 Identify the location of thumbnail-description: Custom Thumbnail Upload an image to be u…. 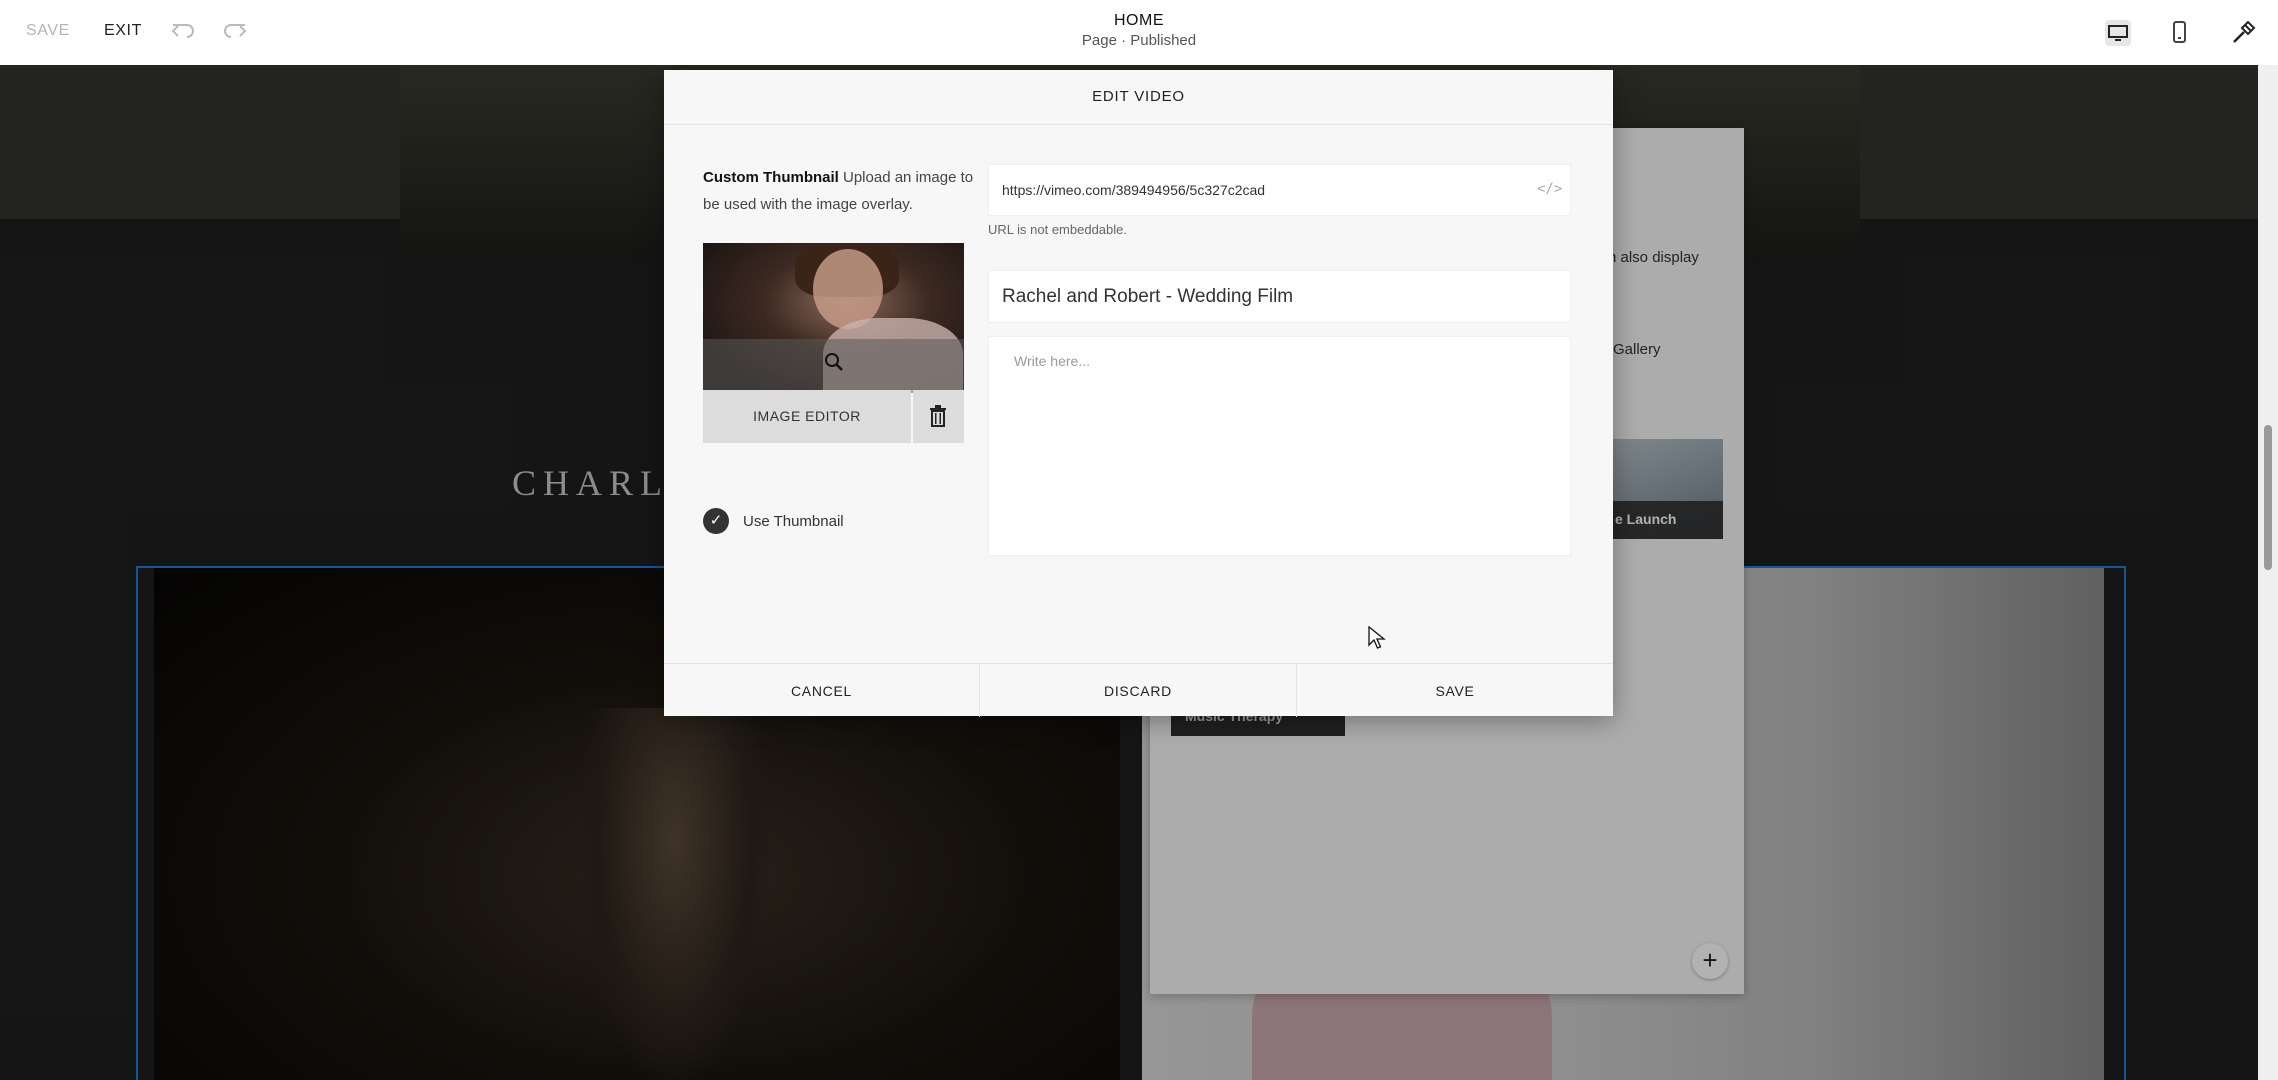
(843, 191).